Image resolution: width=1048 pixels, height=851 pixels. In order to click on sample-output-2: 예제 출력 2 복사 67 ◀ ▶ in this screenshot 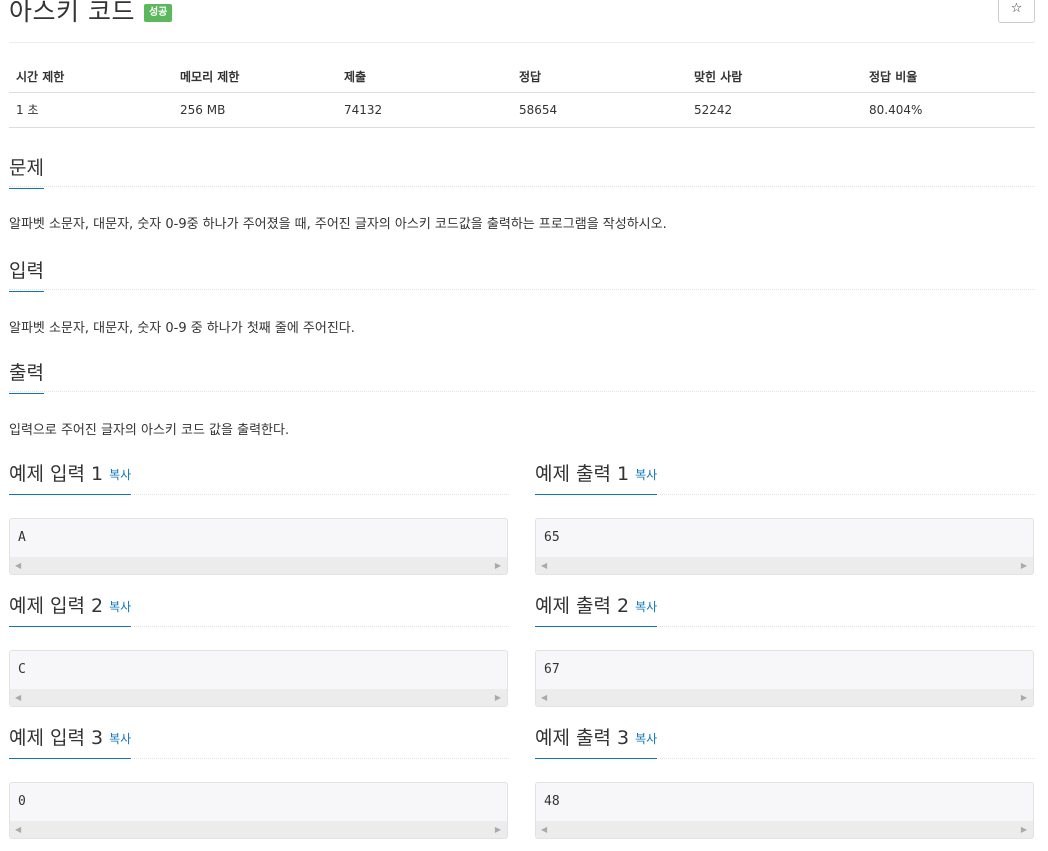, I will do `click(785, 649)`.